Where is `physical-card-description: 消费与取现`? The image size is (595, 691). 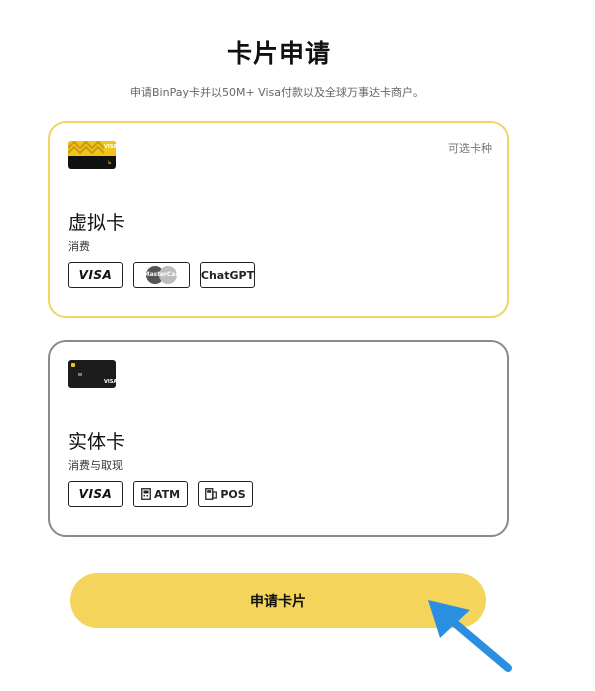
physical-card-description: 消费与取现 is located at coordinates (95, 465).